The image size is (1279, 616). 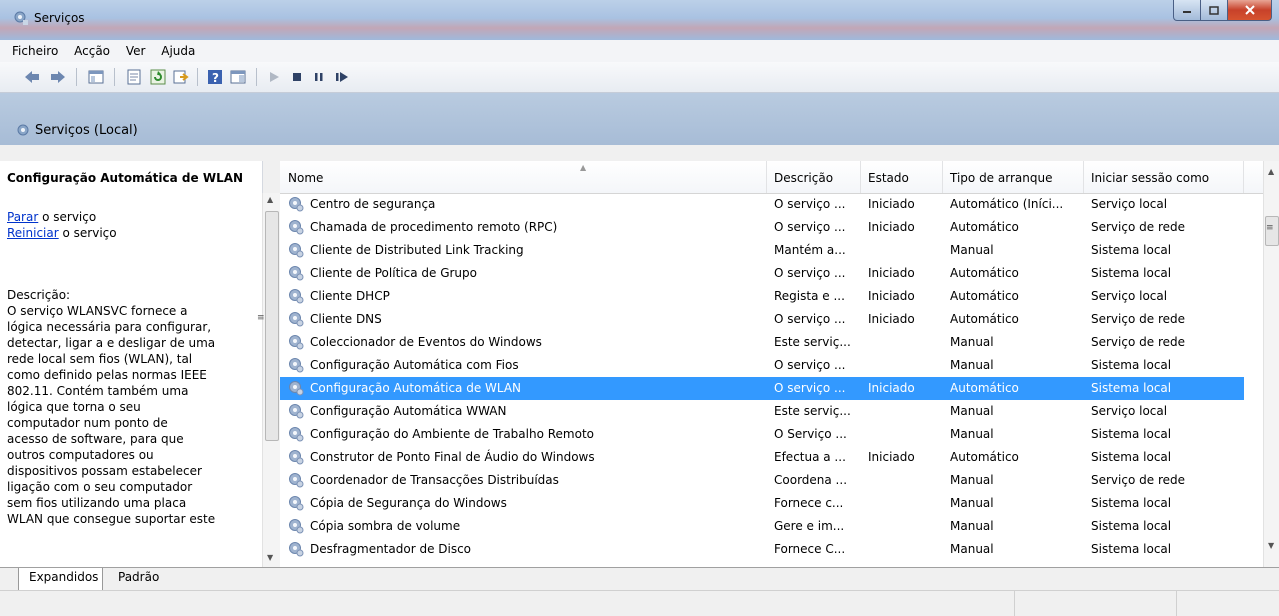 What do you see at coordinates (1270, 228) in the screenshot?
I see `list-scroll-grip-icon: ≡` at bounding box center [1270, 228].